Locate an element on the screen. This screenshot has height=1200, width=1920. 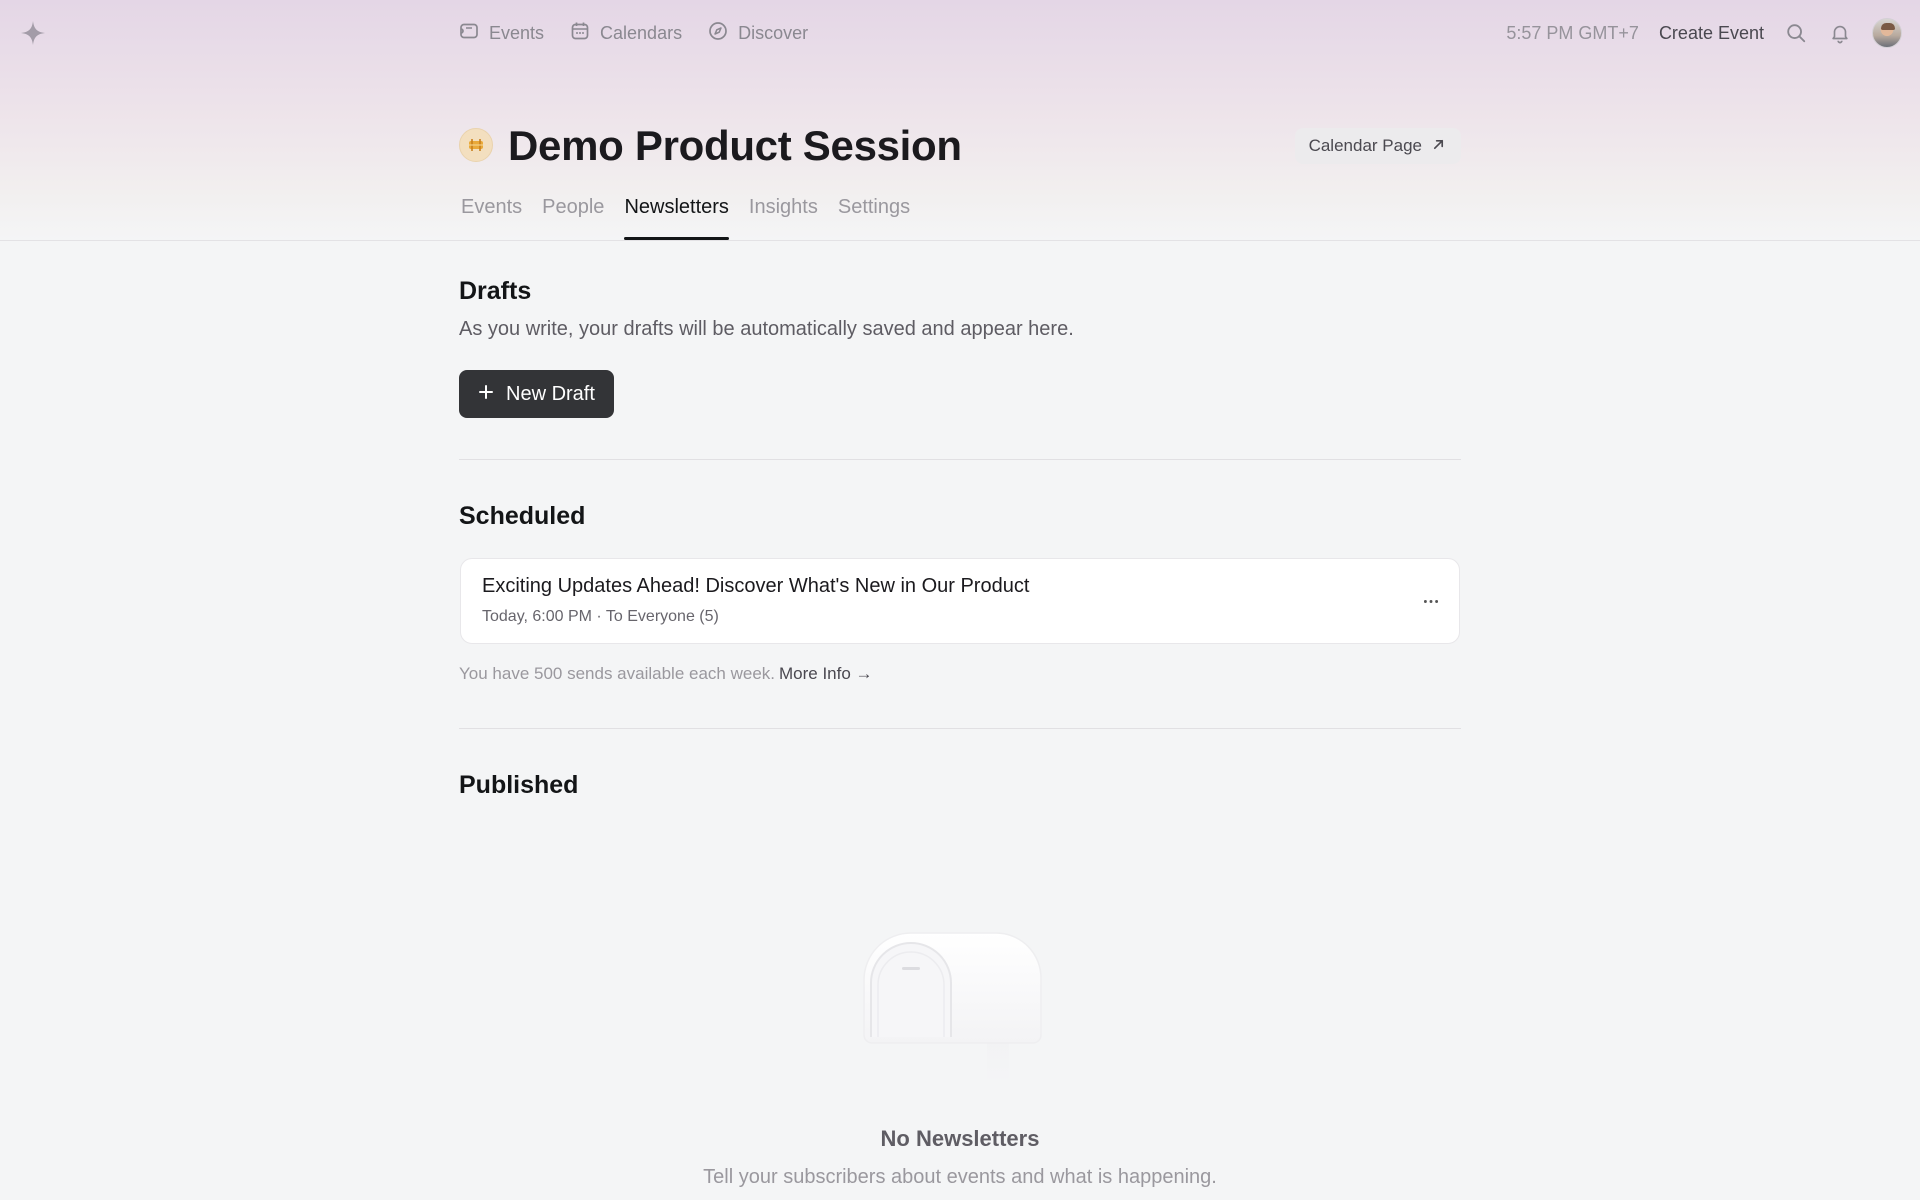
tab-newsletters: Newsletters is located at coordinates (677, 218).